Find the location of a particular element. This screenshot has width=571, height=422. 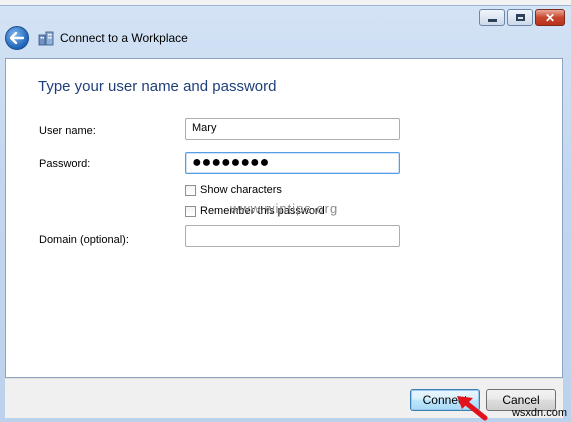

show-characters-option: Show characters is located at coordinates (233, 190).